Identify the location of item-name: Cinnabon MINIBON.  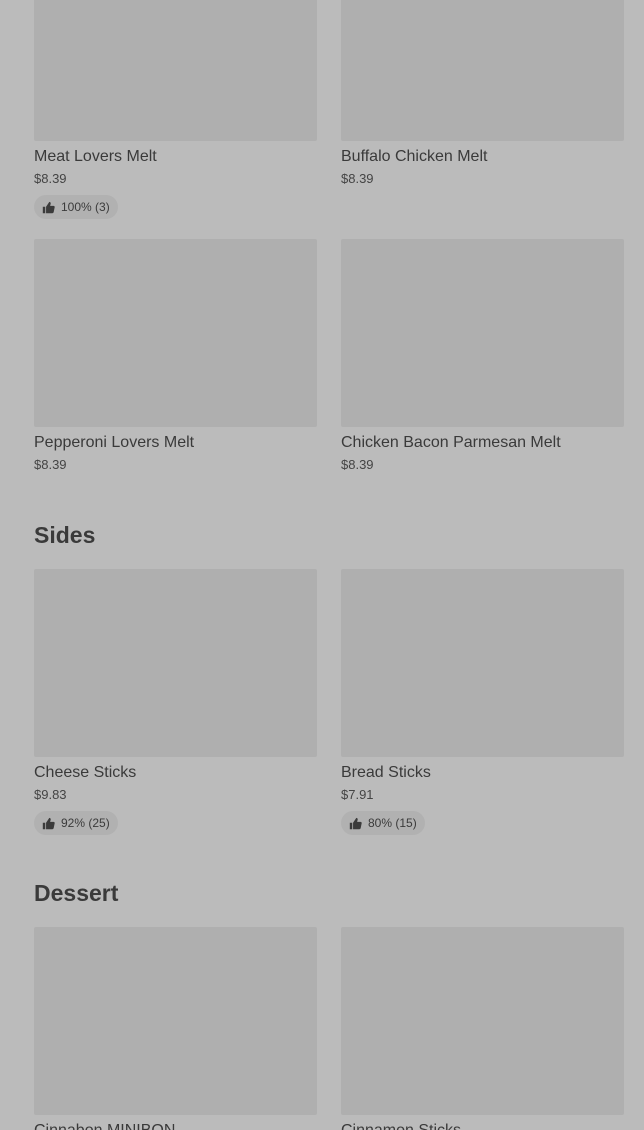
(175, 1125).